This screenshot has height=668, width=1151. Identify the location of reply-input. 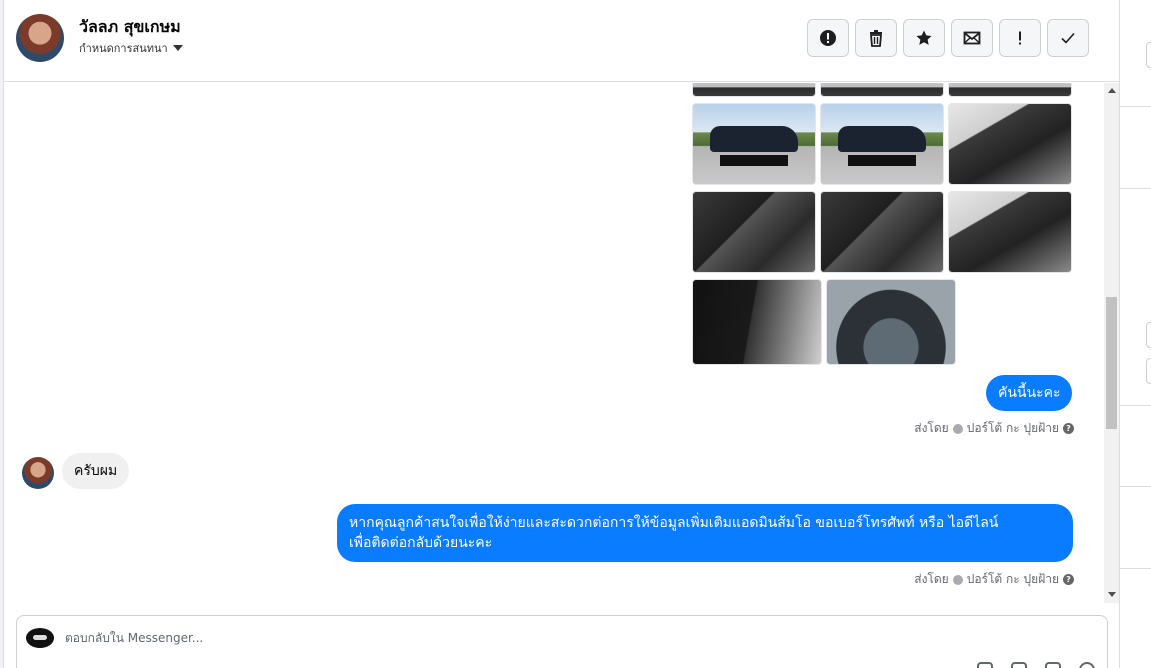
(365, 638).